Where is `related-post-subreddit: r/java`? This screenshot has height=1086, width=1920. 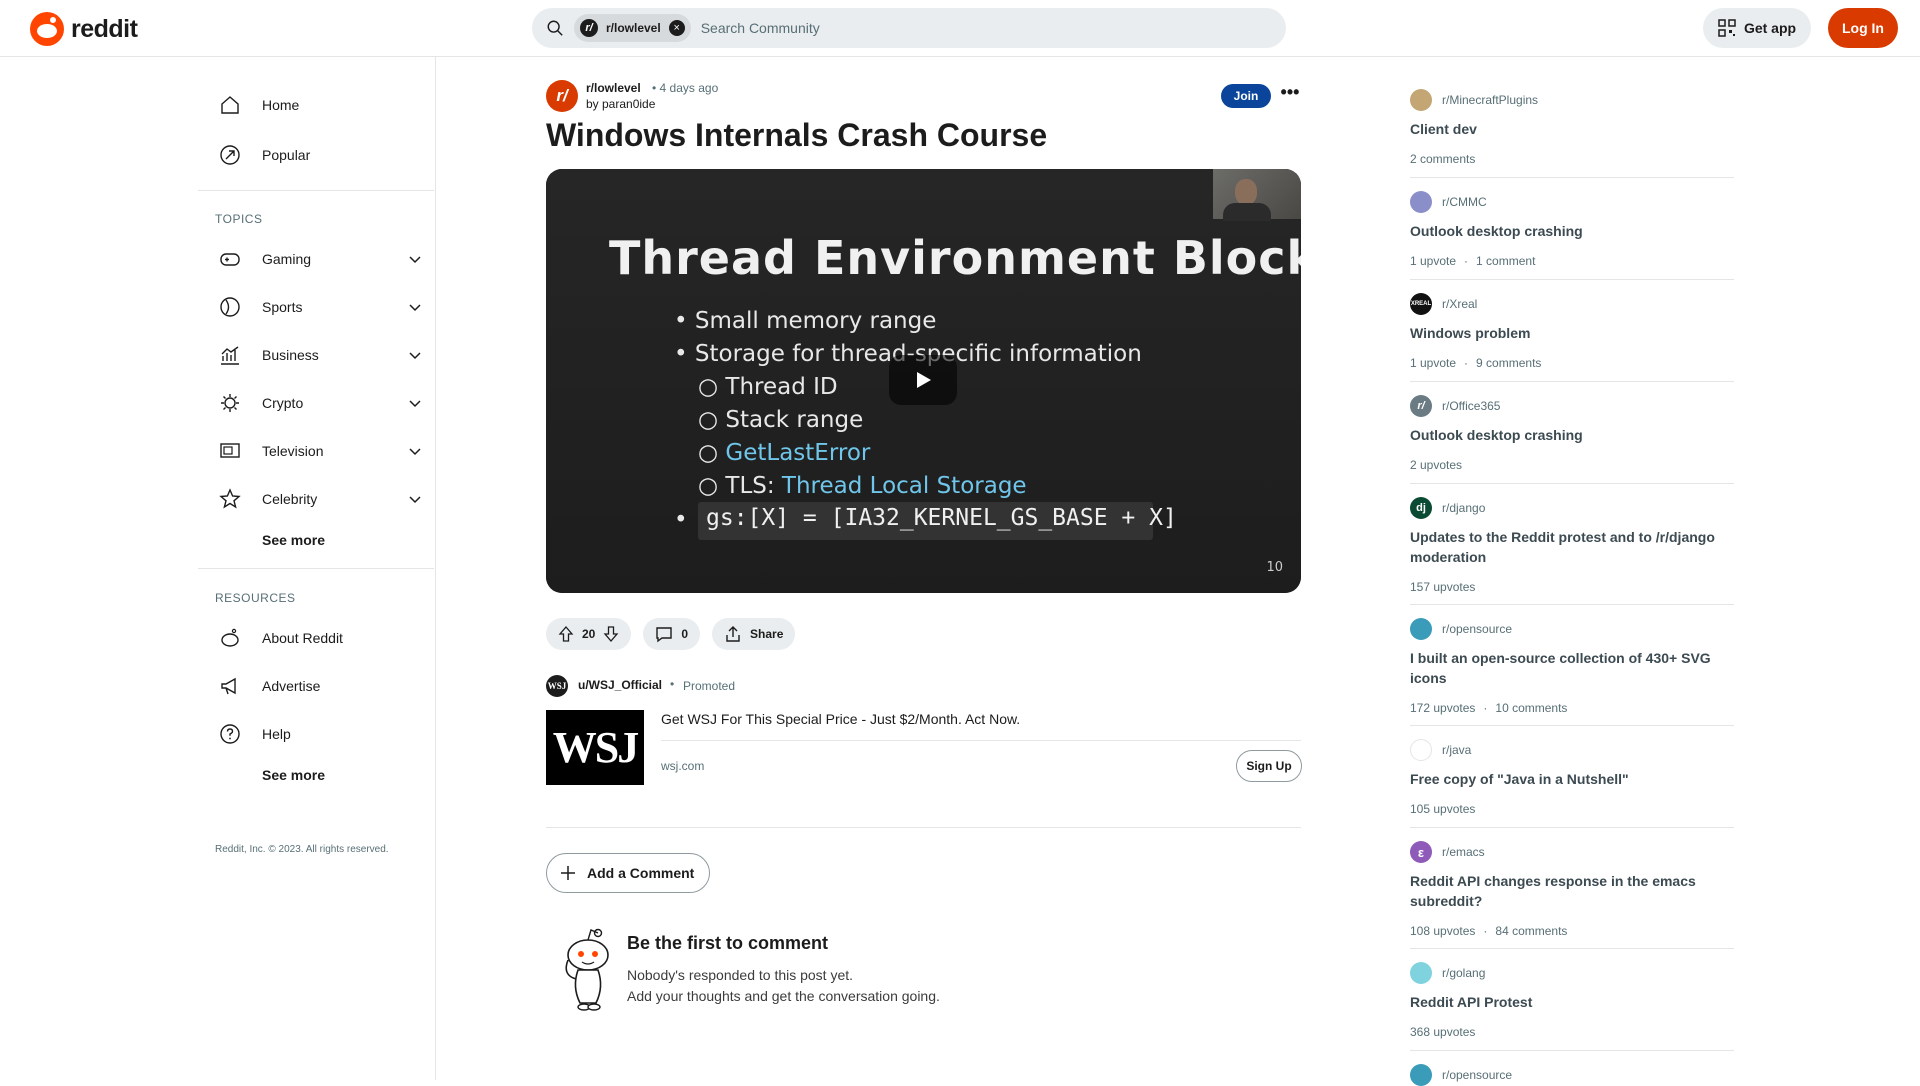 related-post-subreddit: r/java is located at coordinates (1440, 750).